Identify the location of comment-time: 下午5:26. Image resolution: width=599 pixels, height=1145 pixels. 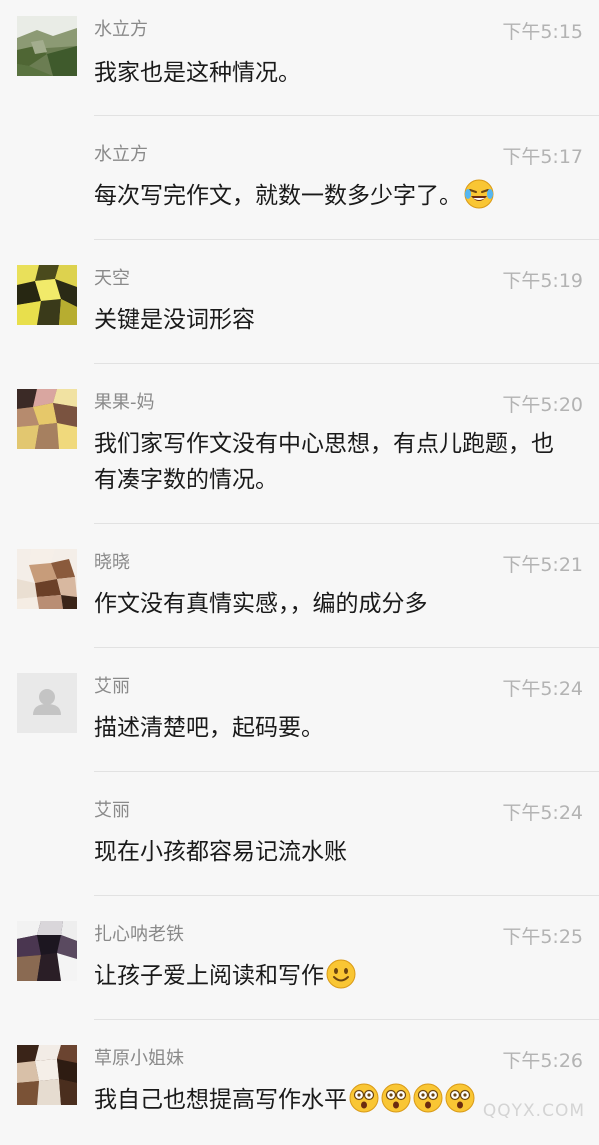
(542, 1061).